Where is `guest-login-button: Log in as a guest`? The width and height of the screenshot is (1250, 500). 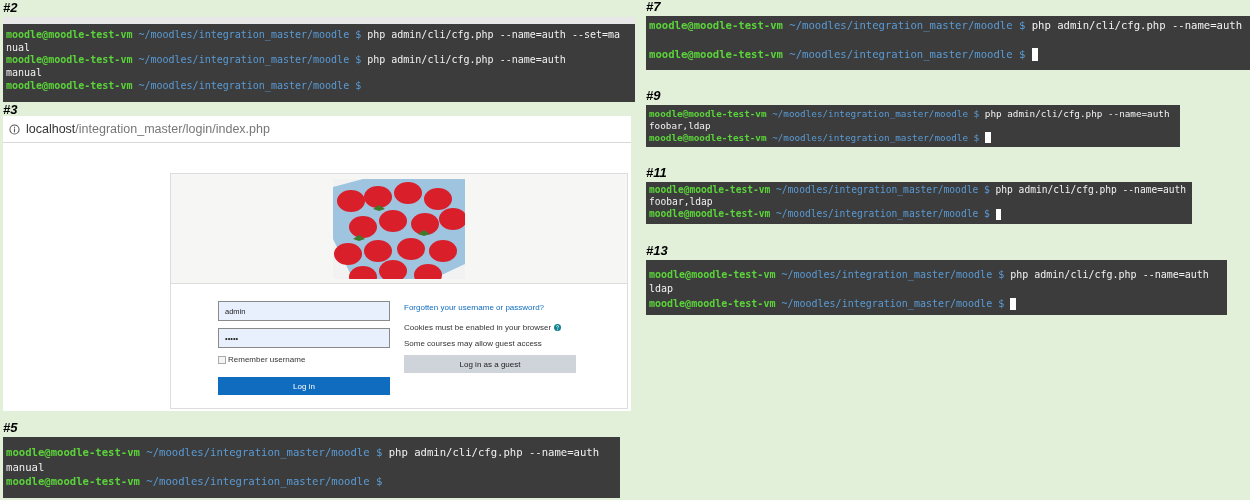 guest-login-button: Log in as a guest is located at coordinates (490, 364).